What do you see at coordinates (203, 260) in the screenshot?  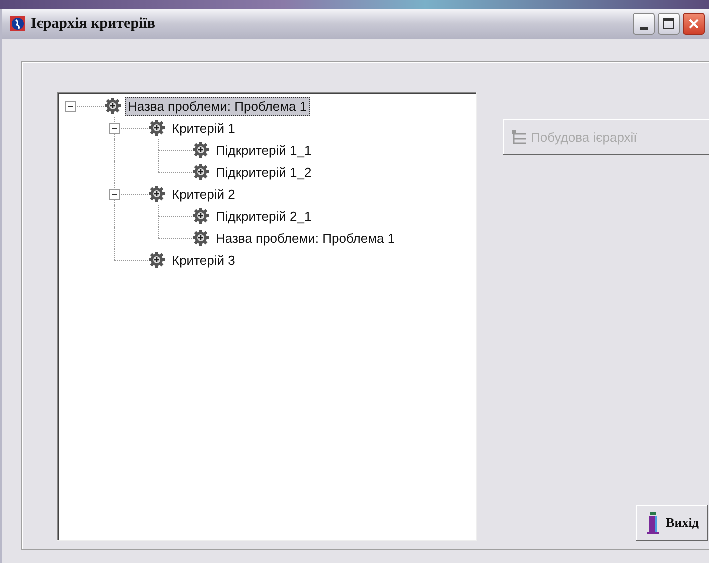 I see `tree-item: Критерій 3` at bounding box center [203, 260].